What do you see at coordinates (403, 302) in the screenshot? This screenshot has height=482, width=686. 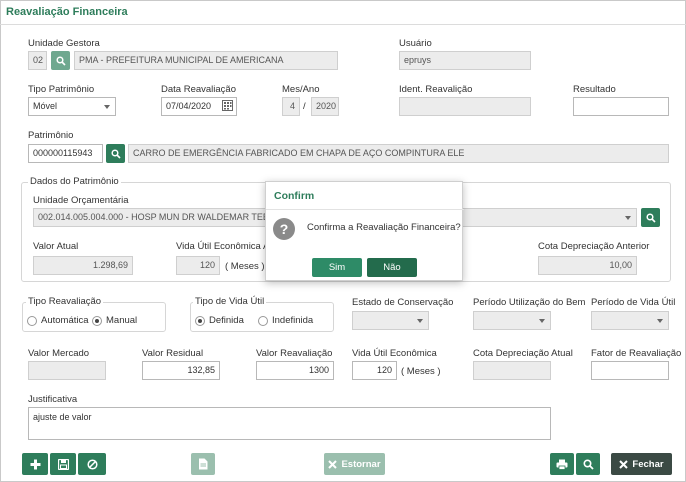 I see `estado-conservacao-label: Estado de Conservação` at bounding box center [403, 302].